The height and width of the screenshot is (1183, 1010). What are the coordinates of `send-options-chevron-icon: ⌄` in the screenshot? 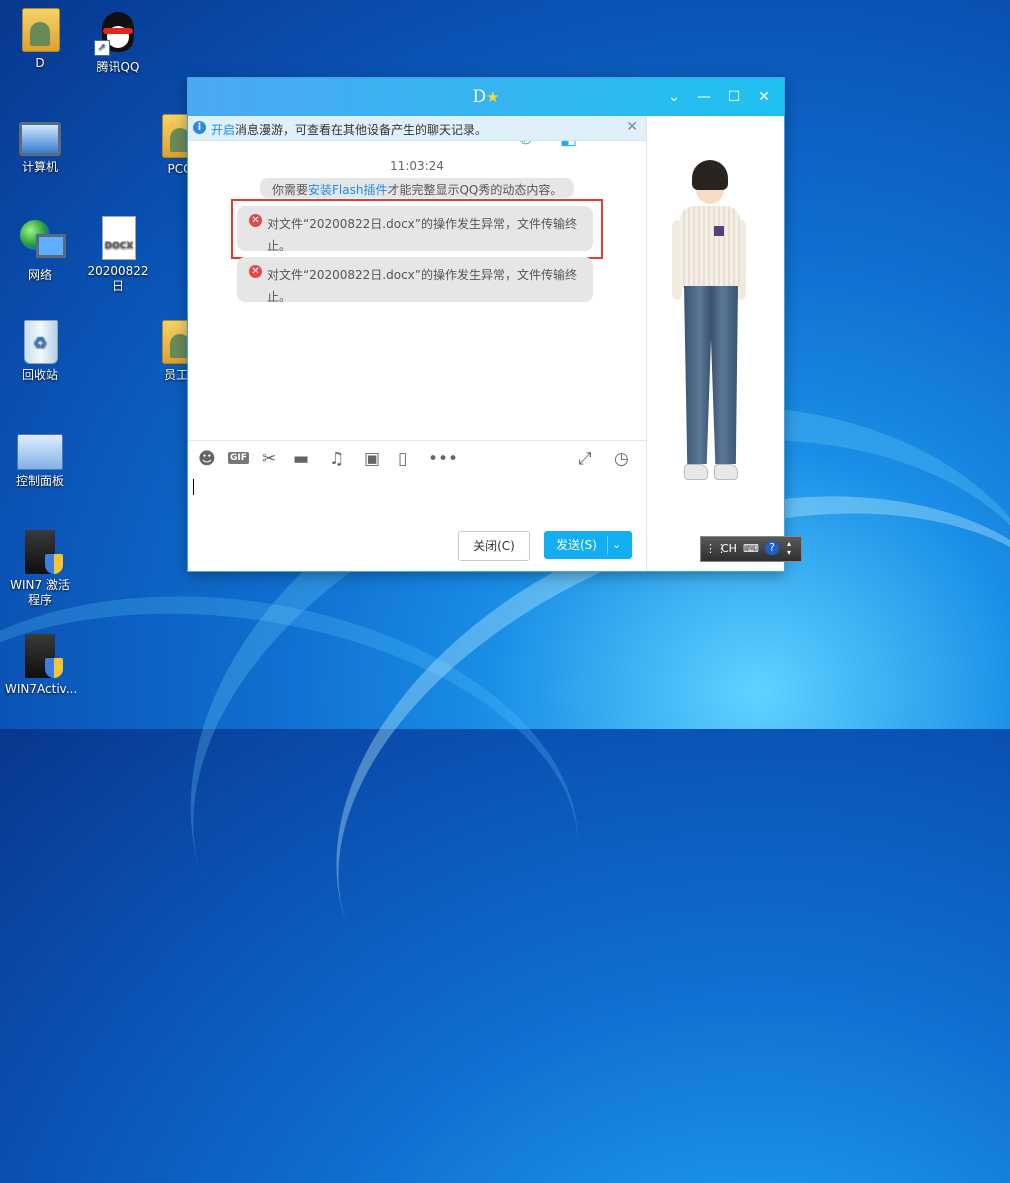 It's located at (616, 545).